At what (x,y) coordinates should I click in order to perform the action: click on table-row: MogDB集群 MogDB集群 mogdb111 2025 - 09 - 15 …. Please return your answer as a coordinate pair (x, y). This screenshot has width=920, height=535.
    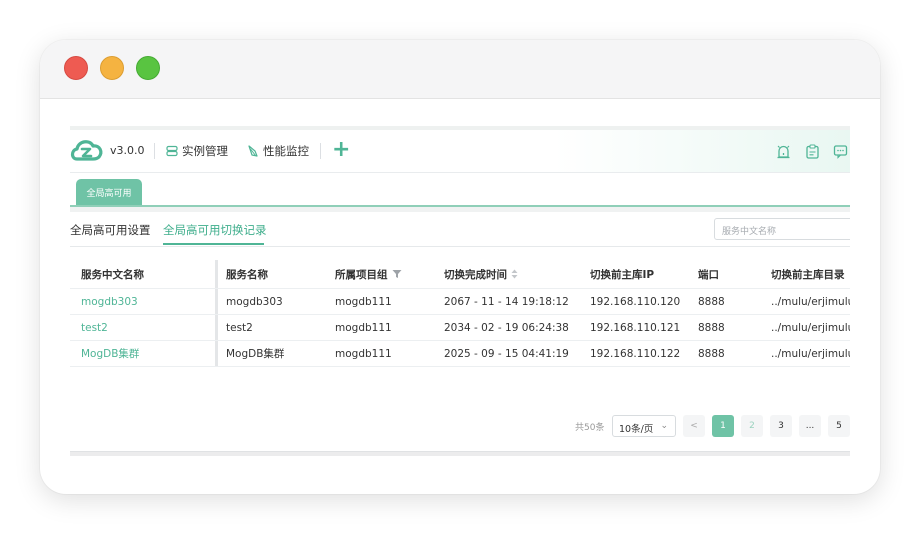
    Looking at the image, I should click on (460, 354).